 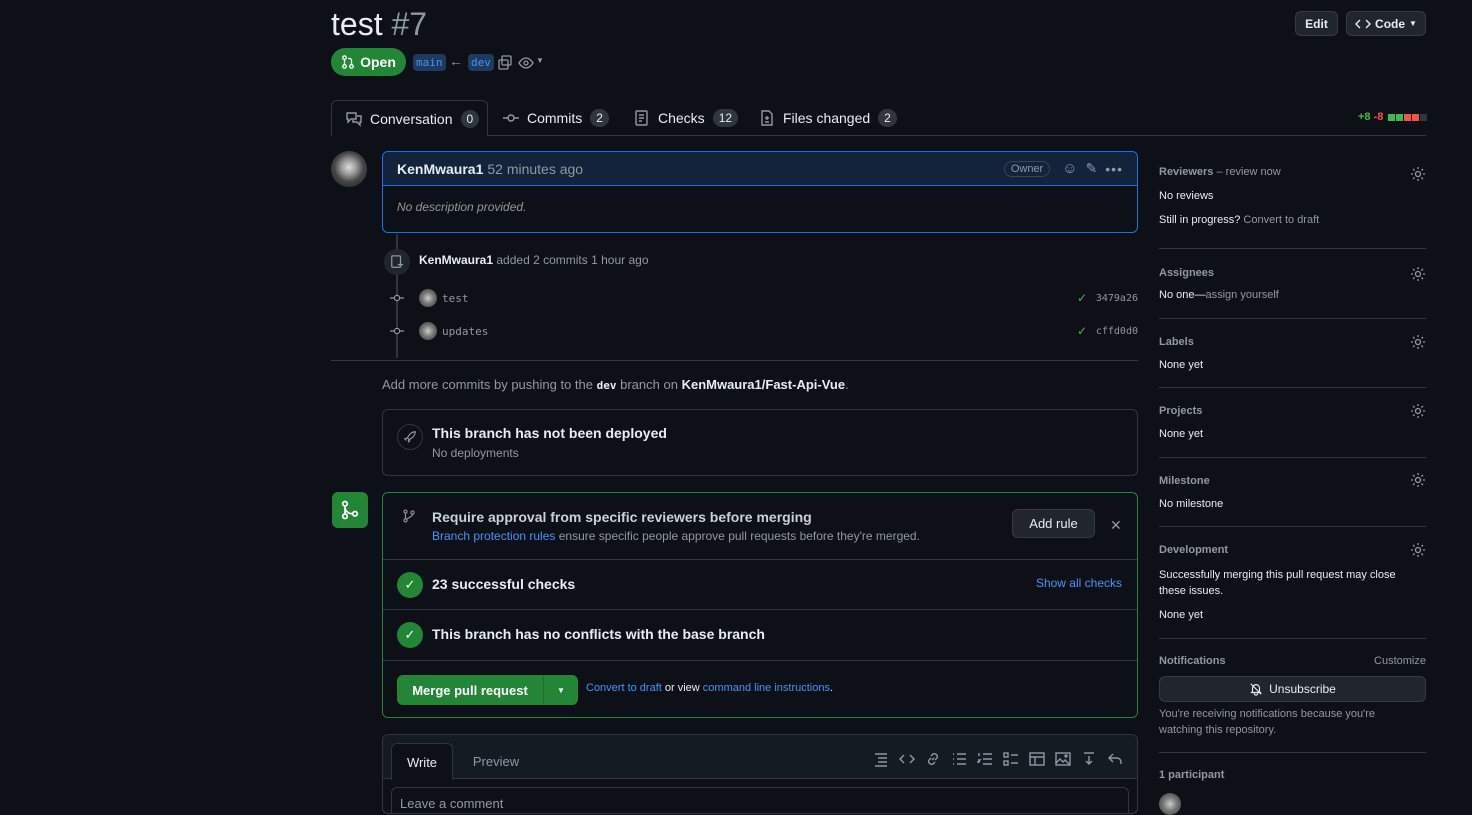 I want to click on assignees-prefix: No one—, so click(x=1182, y=295).